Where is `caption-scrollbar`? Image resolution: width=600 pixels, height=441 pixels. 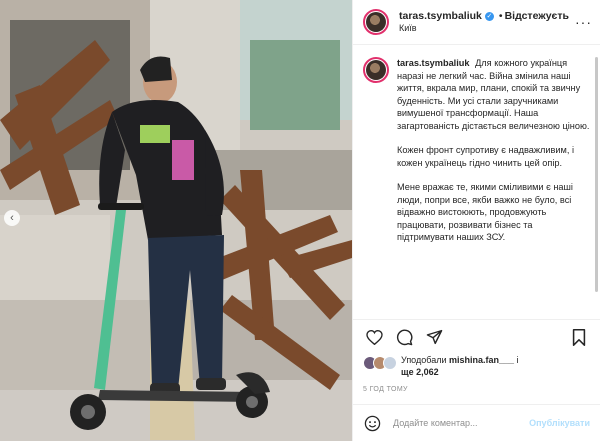
caption-scrollbar is located at coordinates (596, 174).